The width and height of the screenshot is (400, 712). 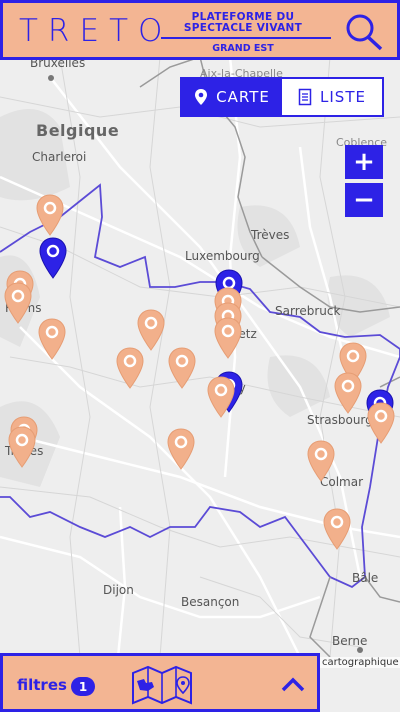 I want to click on chevron-up-icon, so click(x=293, y=684).